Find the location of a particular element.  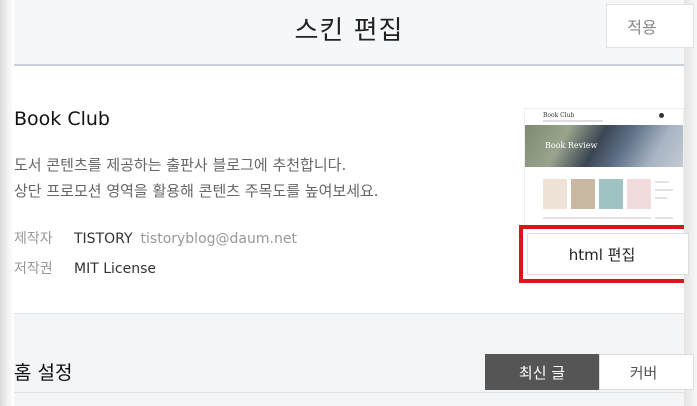

home-settings-title: 홈 설정 is located at coordinates (43, 373).